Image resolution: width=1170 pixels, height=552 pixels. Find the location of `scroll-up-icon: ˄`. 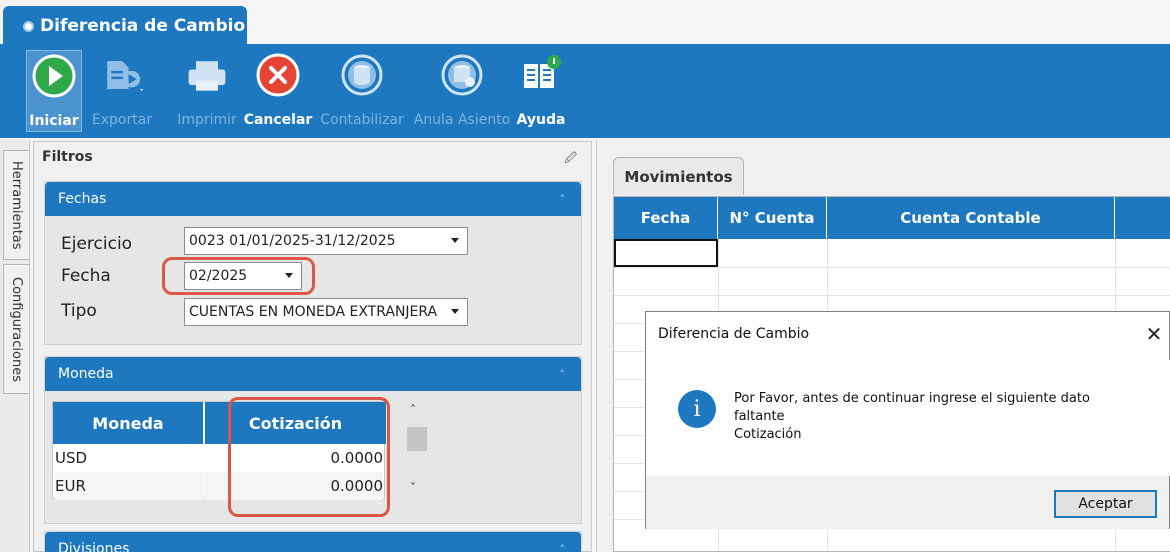

scroll-up-icon: ˄ is located at coordinates (413, 410).